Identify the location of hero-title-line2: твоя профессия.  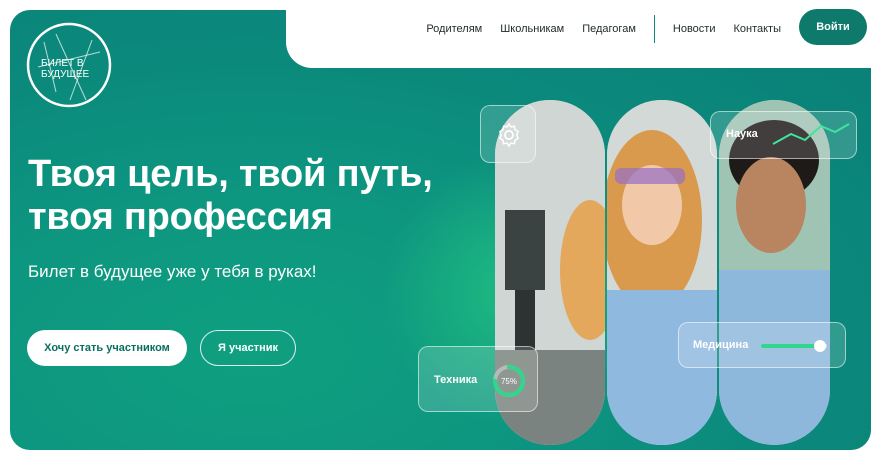
(180, 217).